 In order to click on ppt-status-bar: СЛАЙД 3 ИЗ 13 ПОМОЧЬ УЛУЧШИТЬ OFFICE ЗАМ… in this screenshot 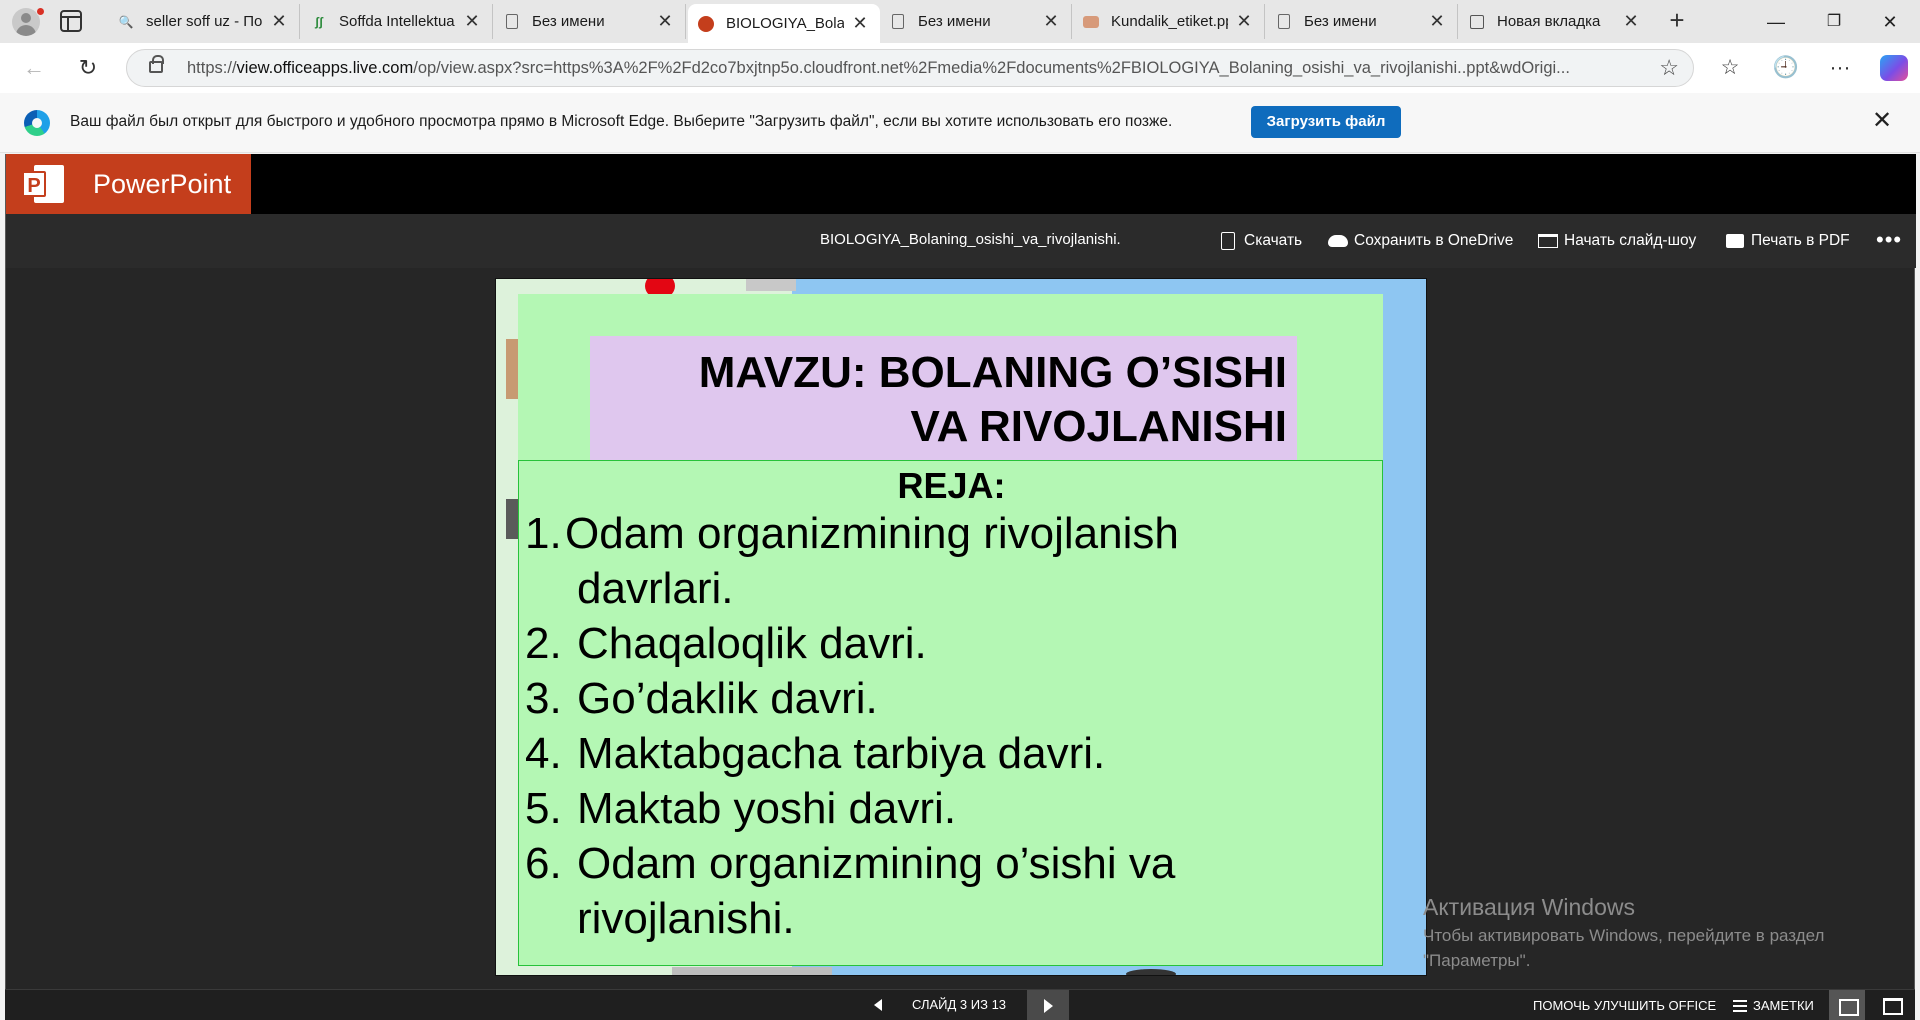, I will do `click(960, 1004)`.